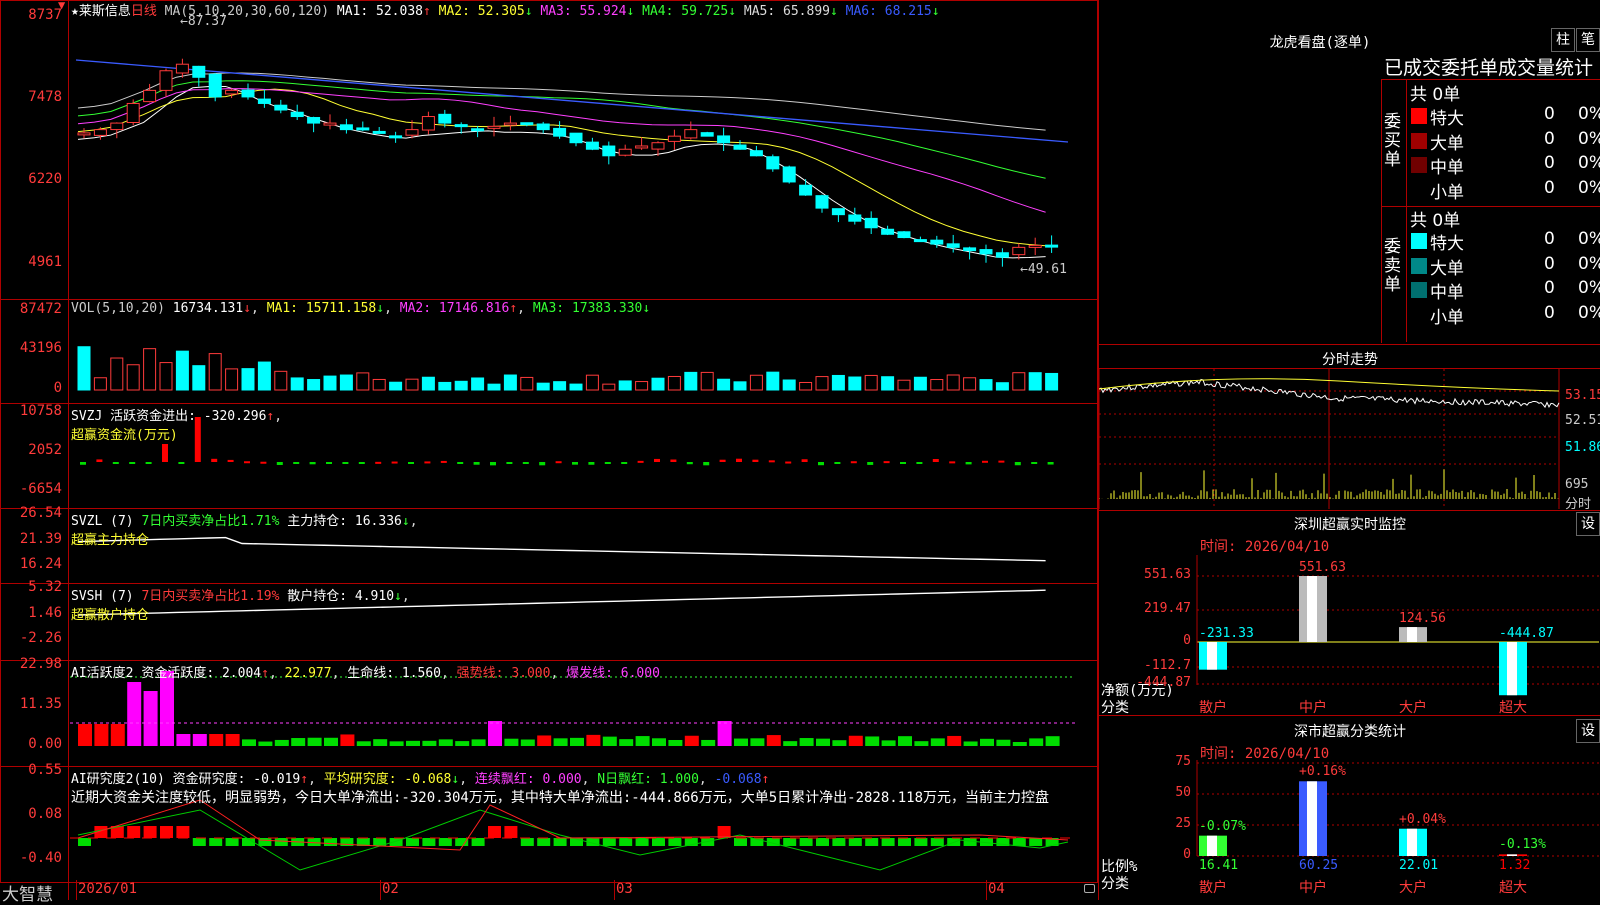 The height and width of the screenshot is (905, 1600). Describe the element at coordinates (40, 664) in the screenshot. I see `ai-ticks-0: 22.98` at that location.